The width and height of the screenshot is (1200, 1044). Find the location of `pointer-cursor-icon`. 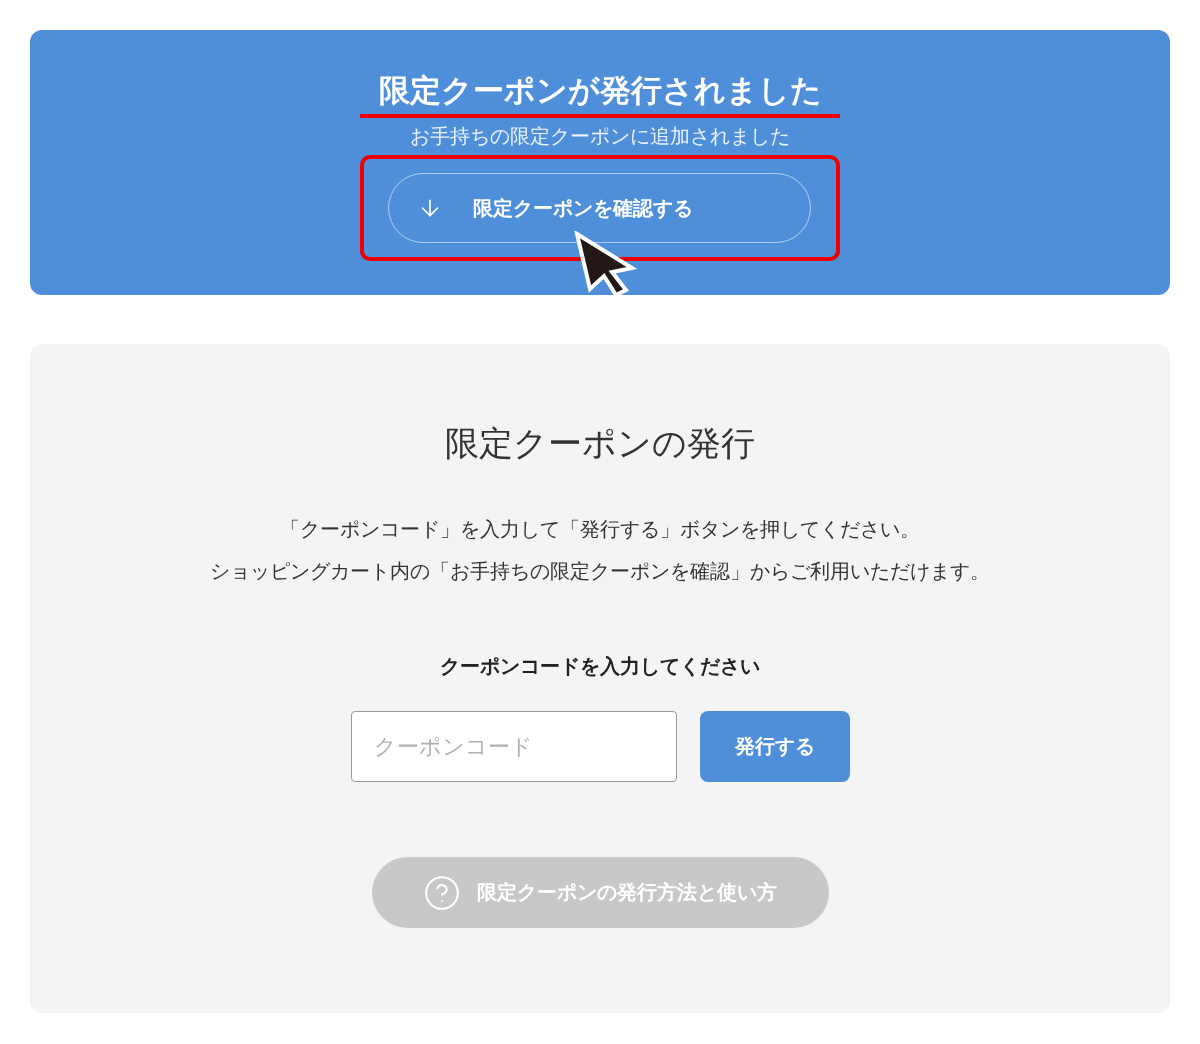

pointer-cursor-icon is located at coordinates (606, 264).